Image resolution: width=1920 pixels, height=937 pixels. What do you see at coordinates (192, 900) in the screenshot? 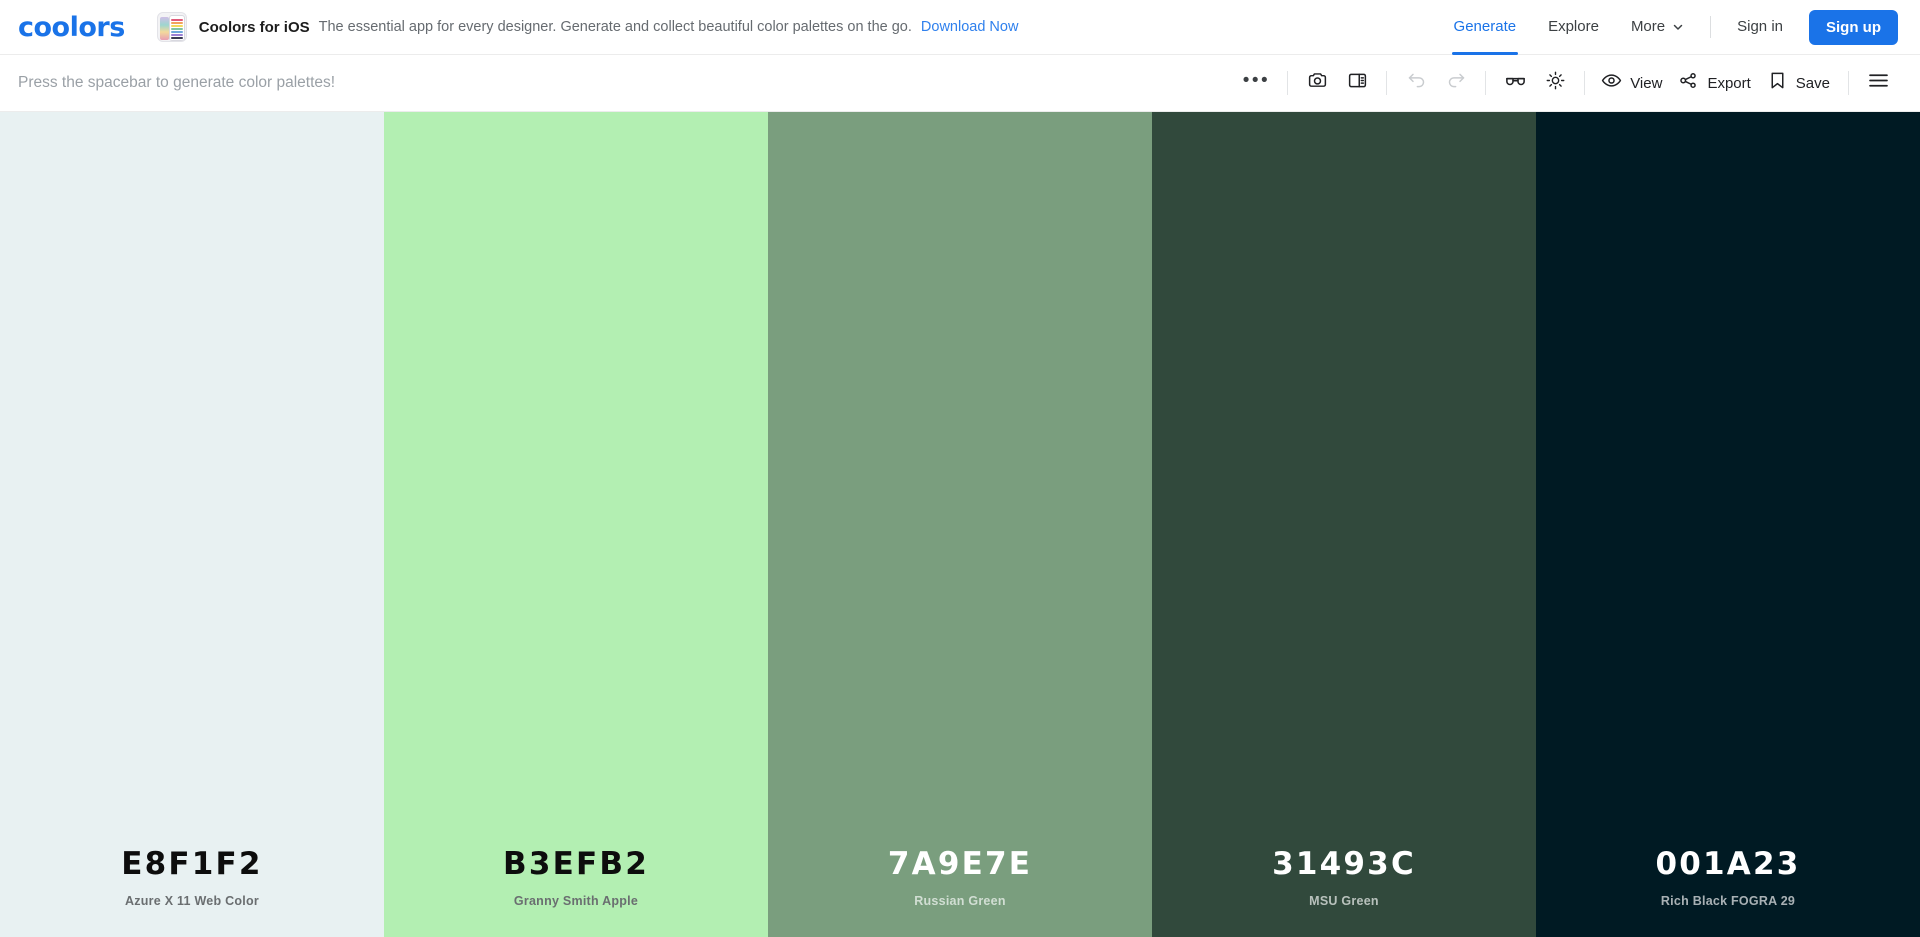
I see `swatch-name: Azure X 11 Web Color` at bounding box center [192, 900].